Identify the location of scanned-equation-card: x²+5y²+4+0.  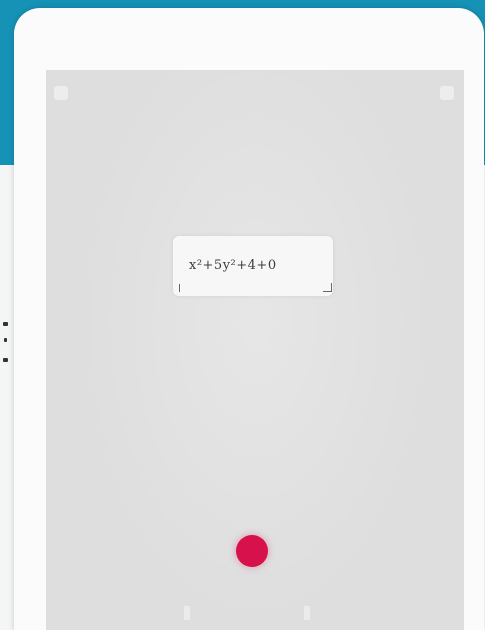
(253, 266).